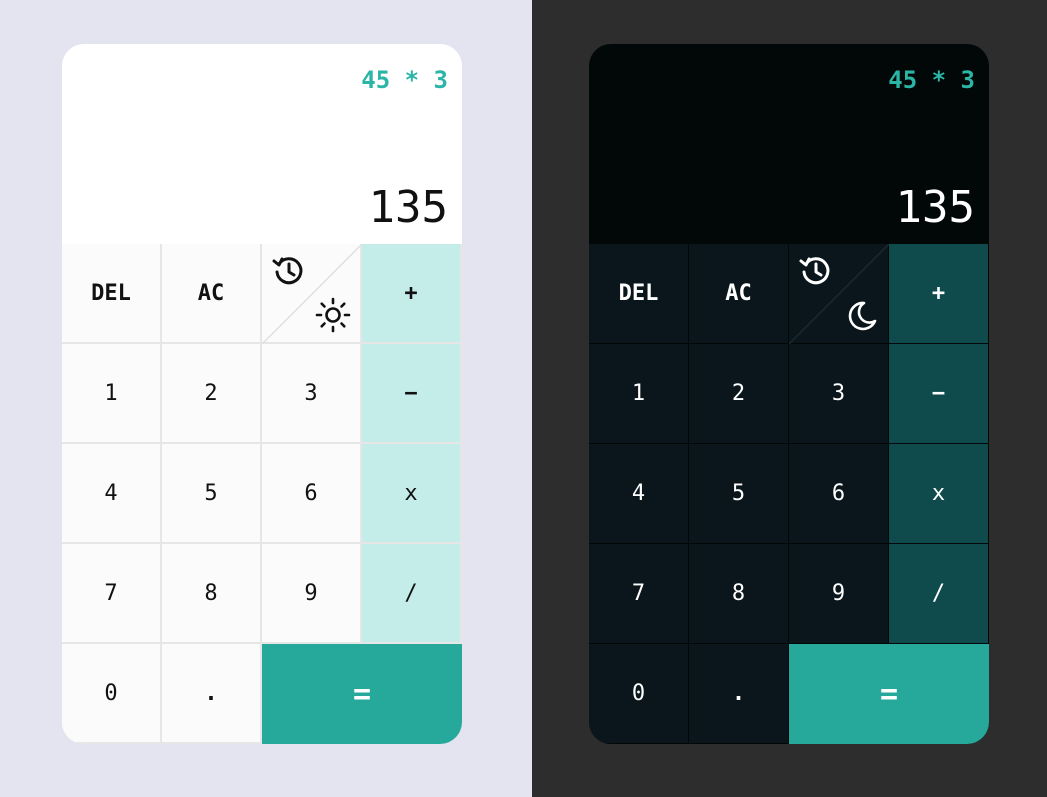 Image resolution: width=1047 pixels, height=797 pixels. Describe the element at coordinates (333, 315) in the screenshot. I see `sun-icon` at that location.